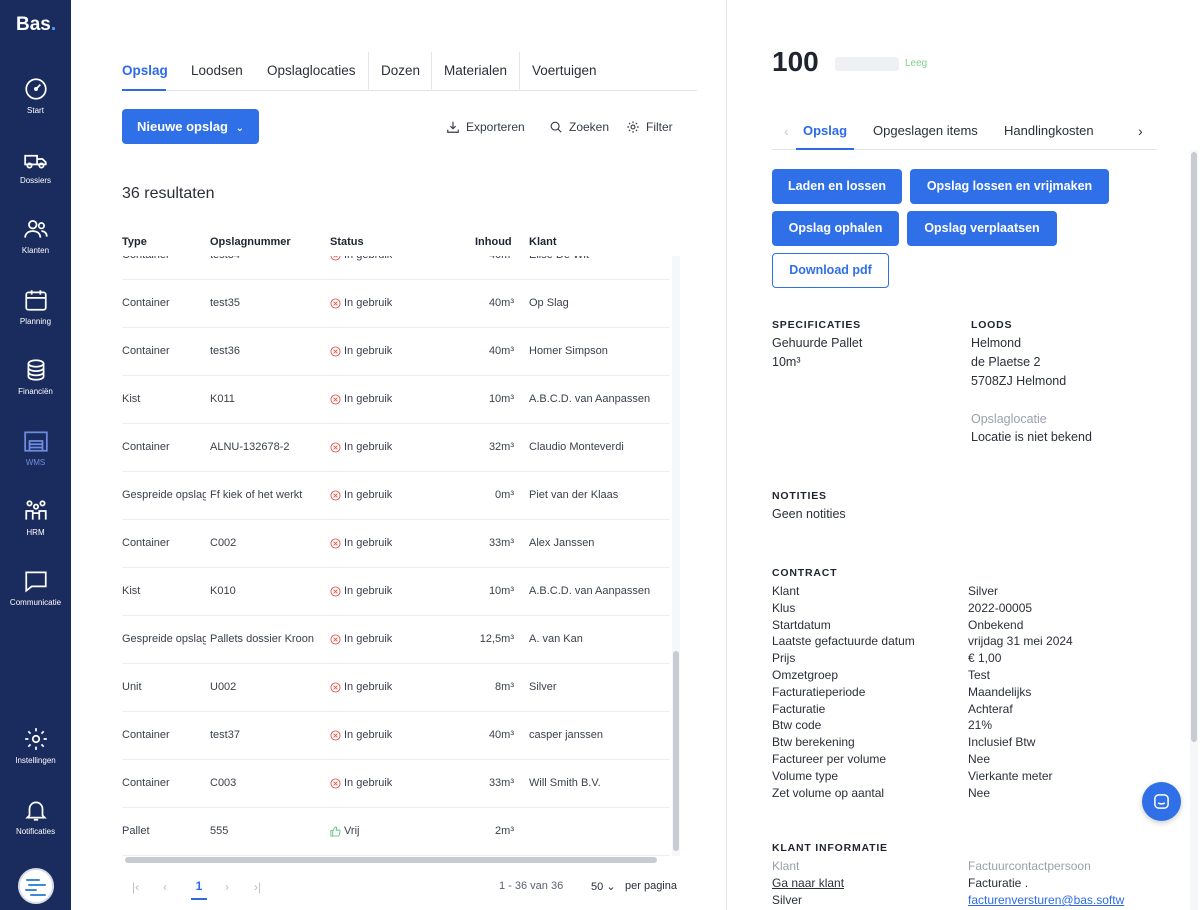 This screenshot has height=910, width=1200. I want to click on download-pdf-button: Download pdf, so click(830, 270).